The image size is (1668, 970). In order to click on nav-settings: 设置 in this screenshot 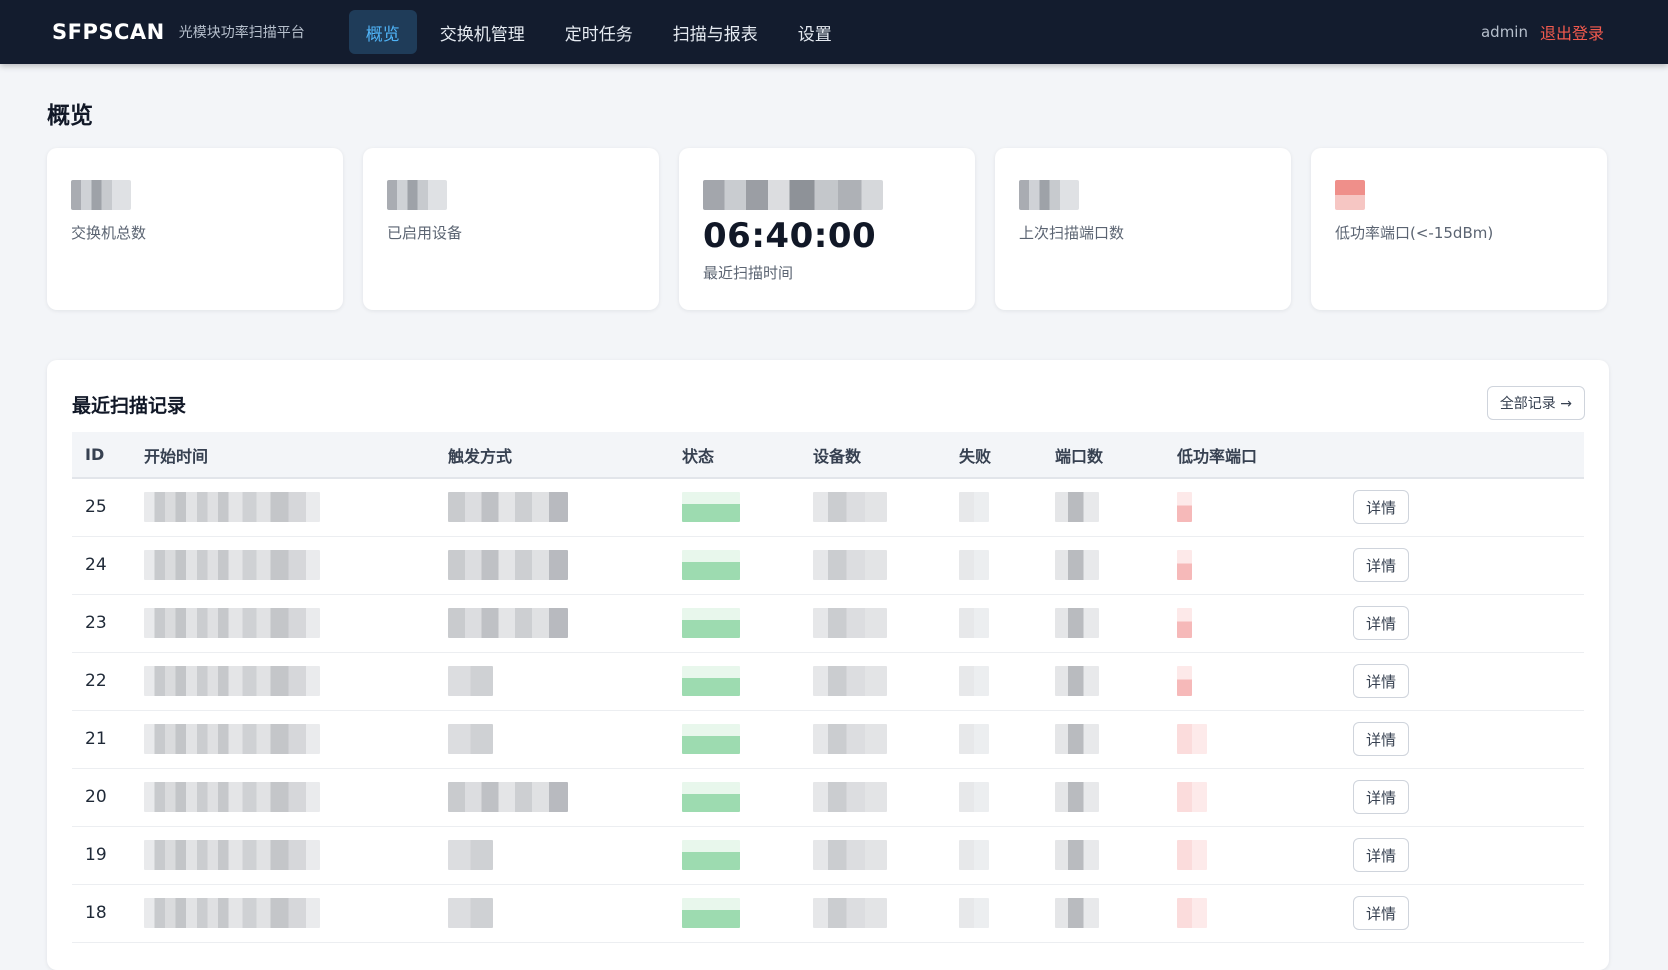, I will do `click(815, 32)`.